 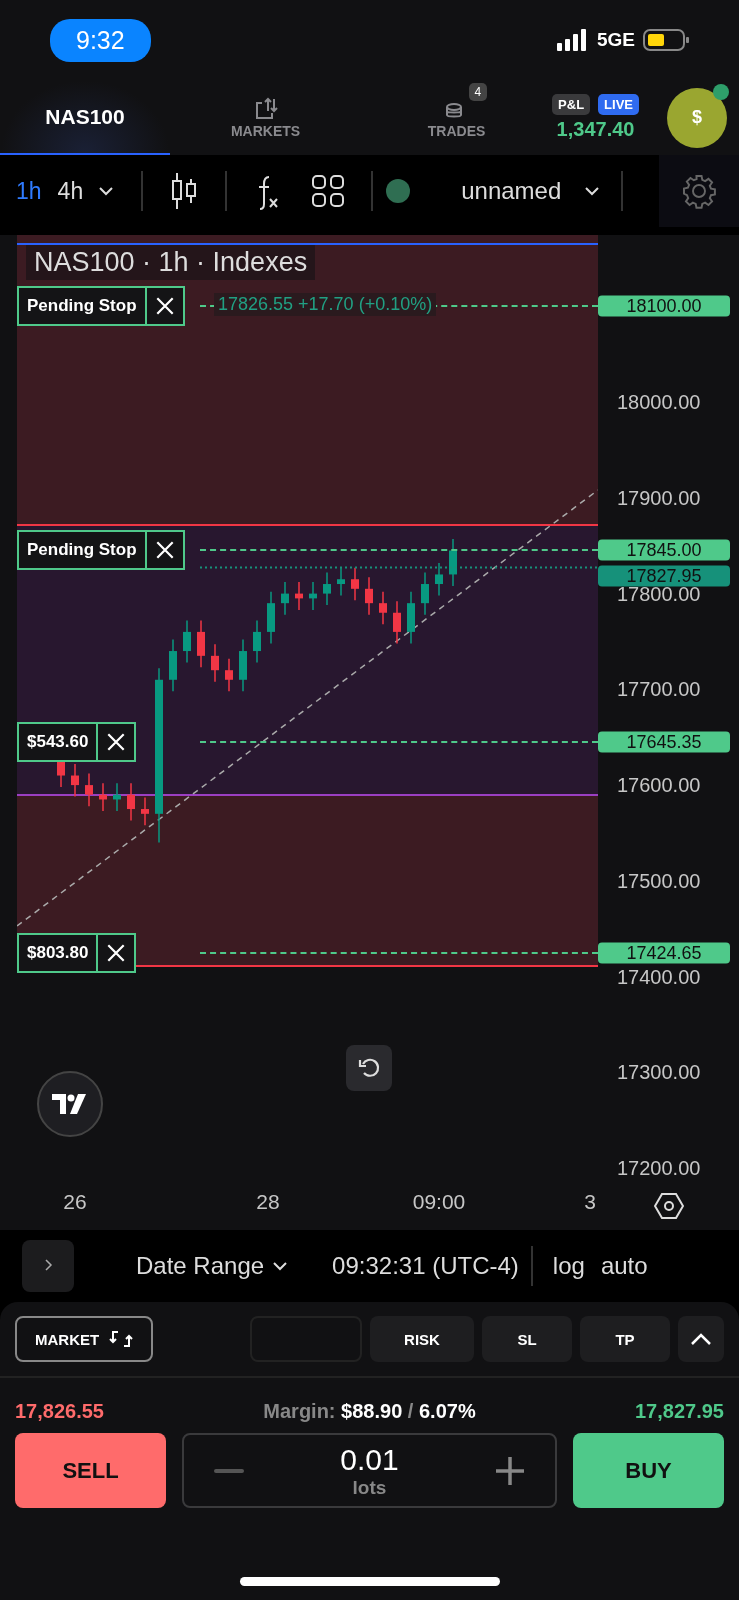 What do you see at coordinates (595, 129) in the screenshot?
I see `pnl-value: 1,347.40` at bounding box center [595, 129].